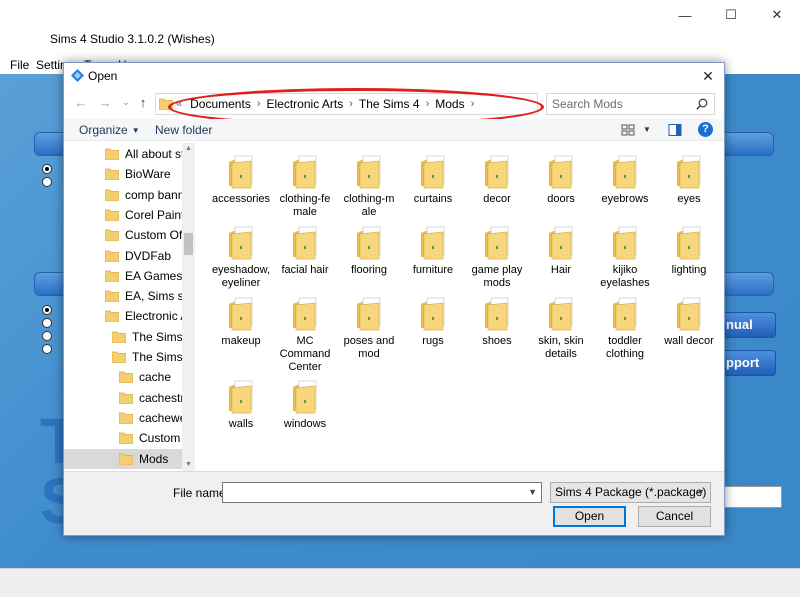  What do you see at coordinates (148, 174) in the screenshot?
I see `tree-item-label: BioWare` at bounding box center [148, 174].